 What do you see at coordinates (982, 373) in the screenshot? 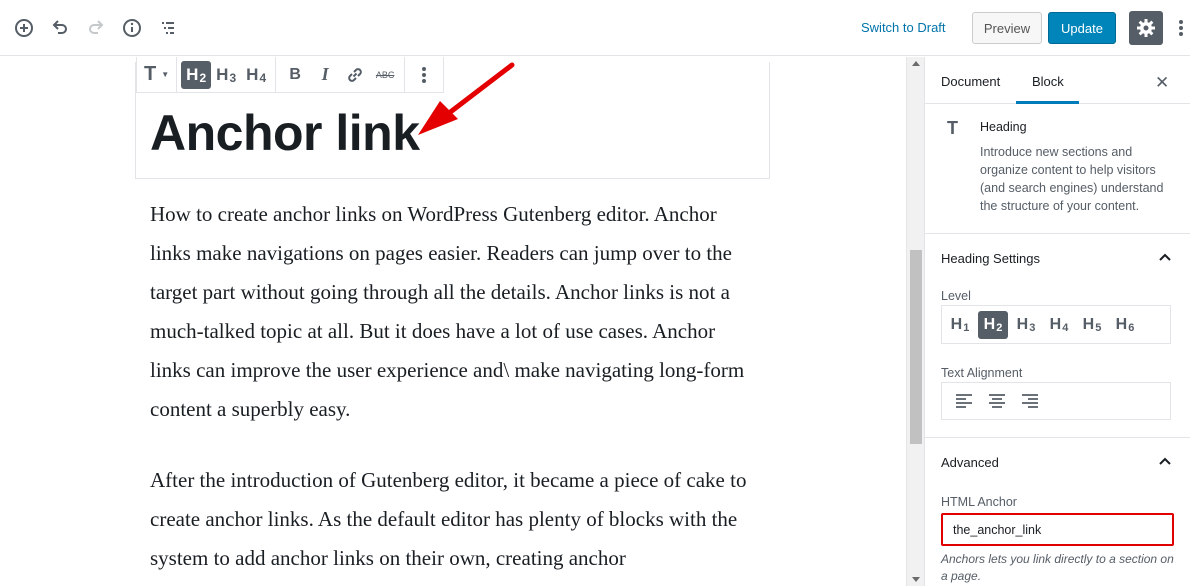
I see `text-alignment-label: Text Alignment` at bounding box center [982, 373].